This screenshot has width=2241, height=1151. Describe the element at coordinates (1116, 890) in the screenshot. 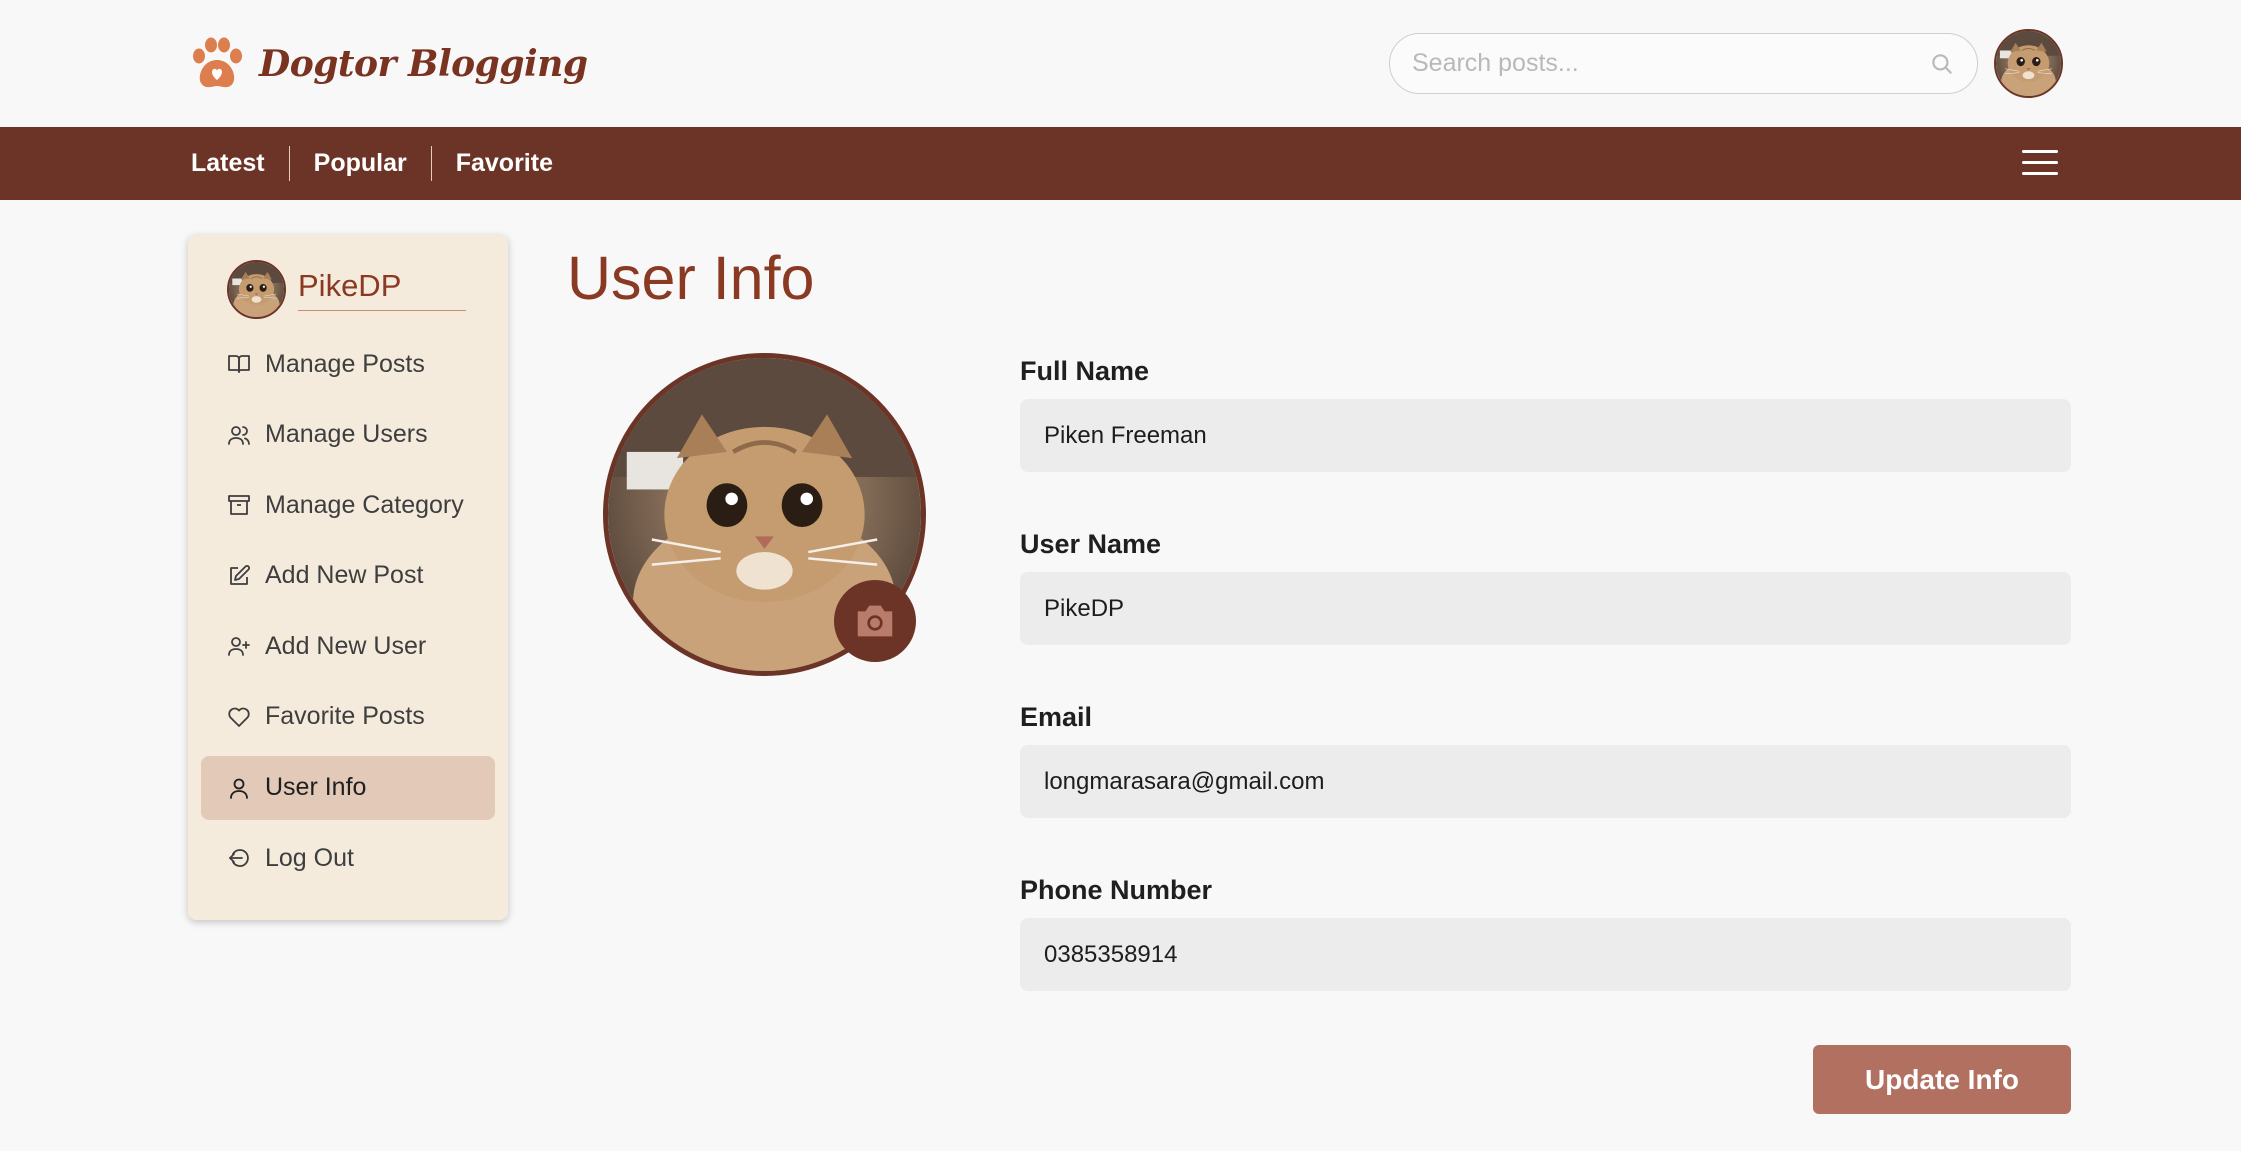

I see `phone-number-label: Phone Number` at that location.